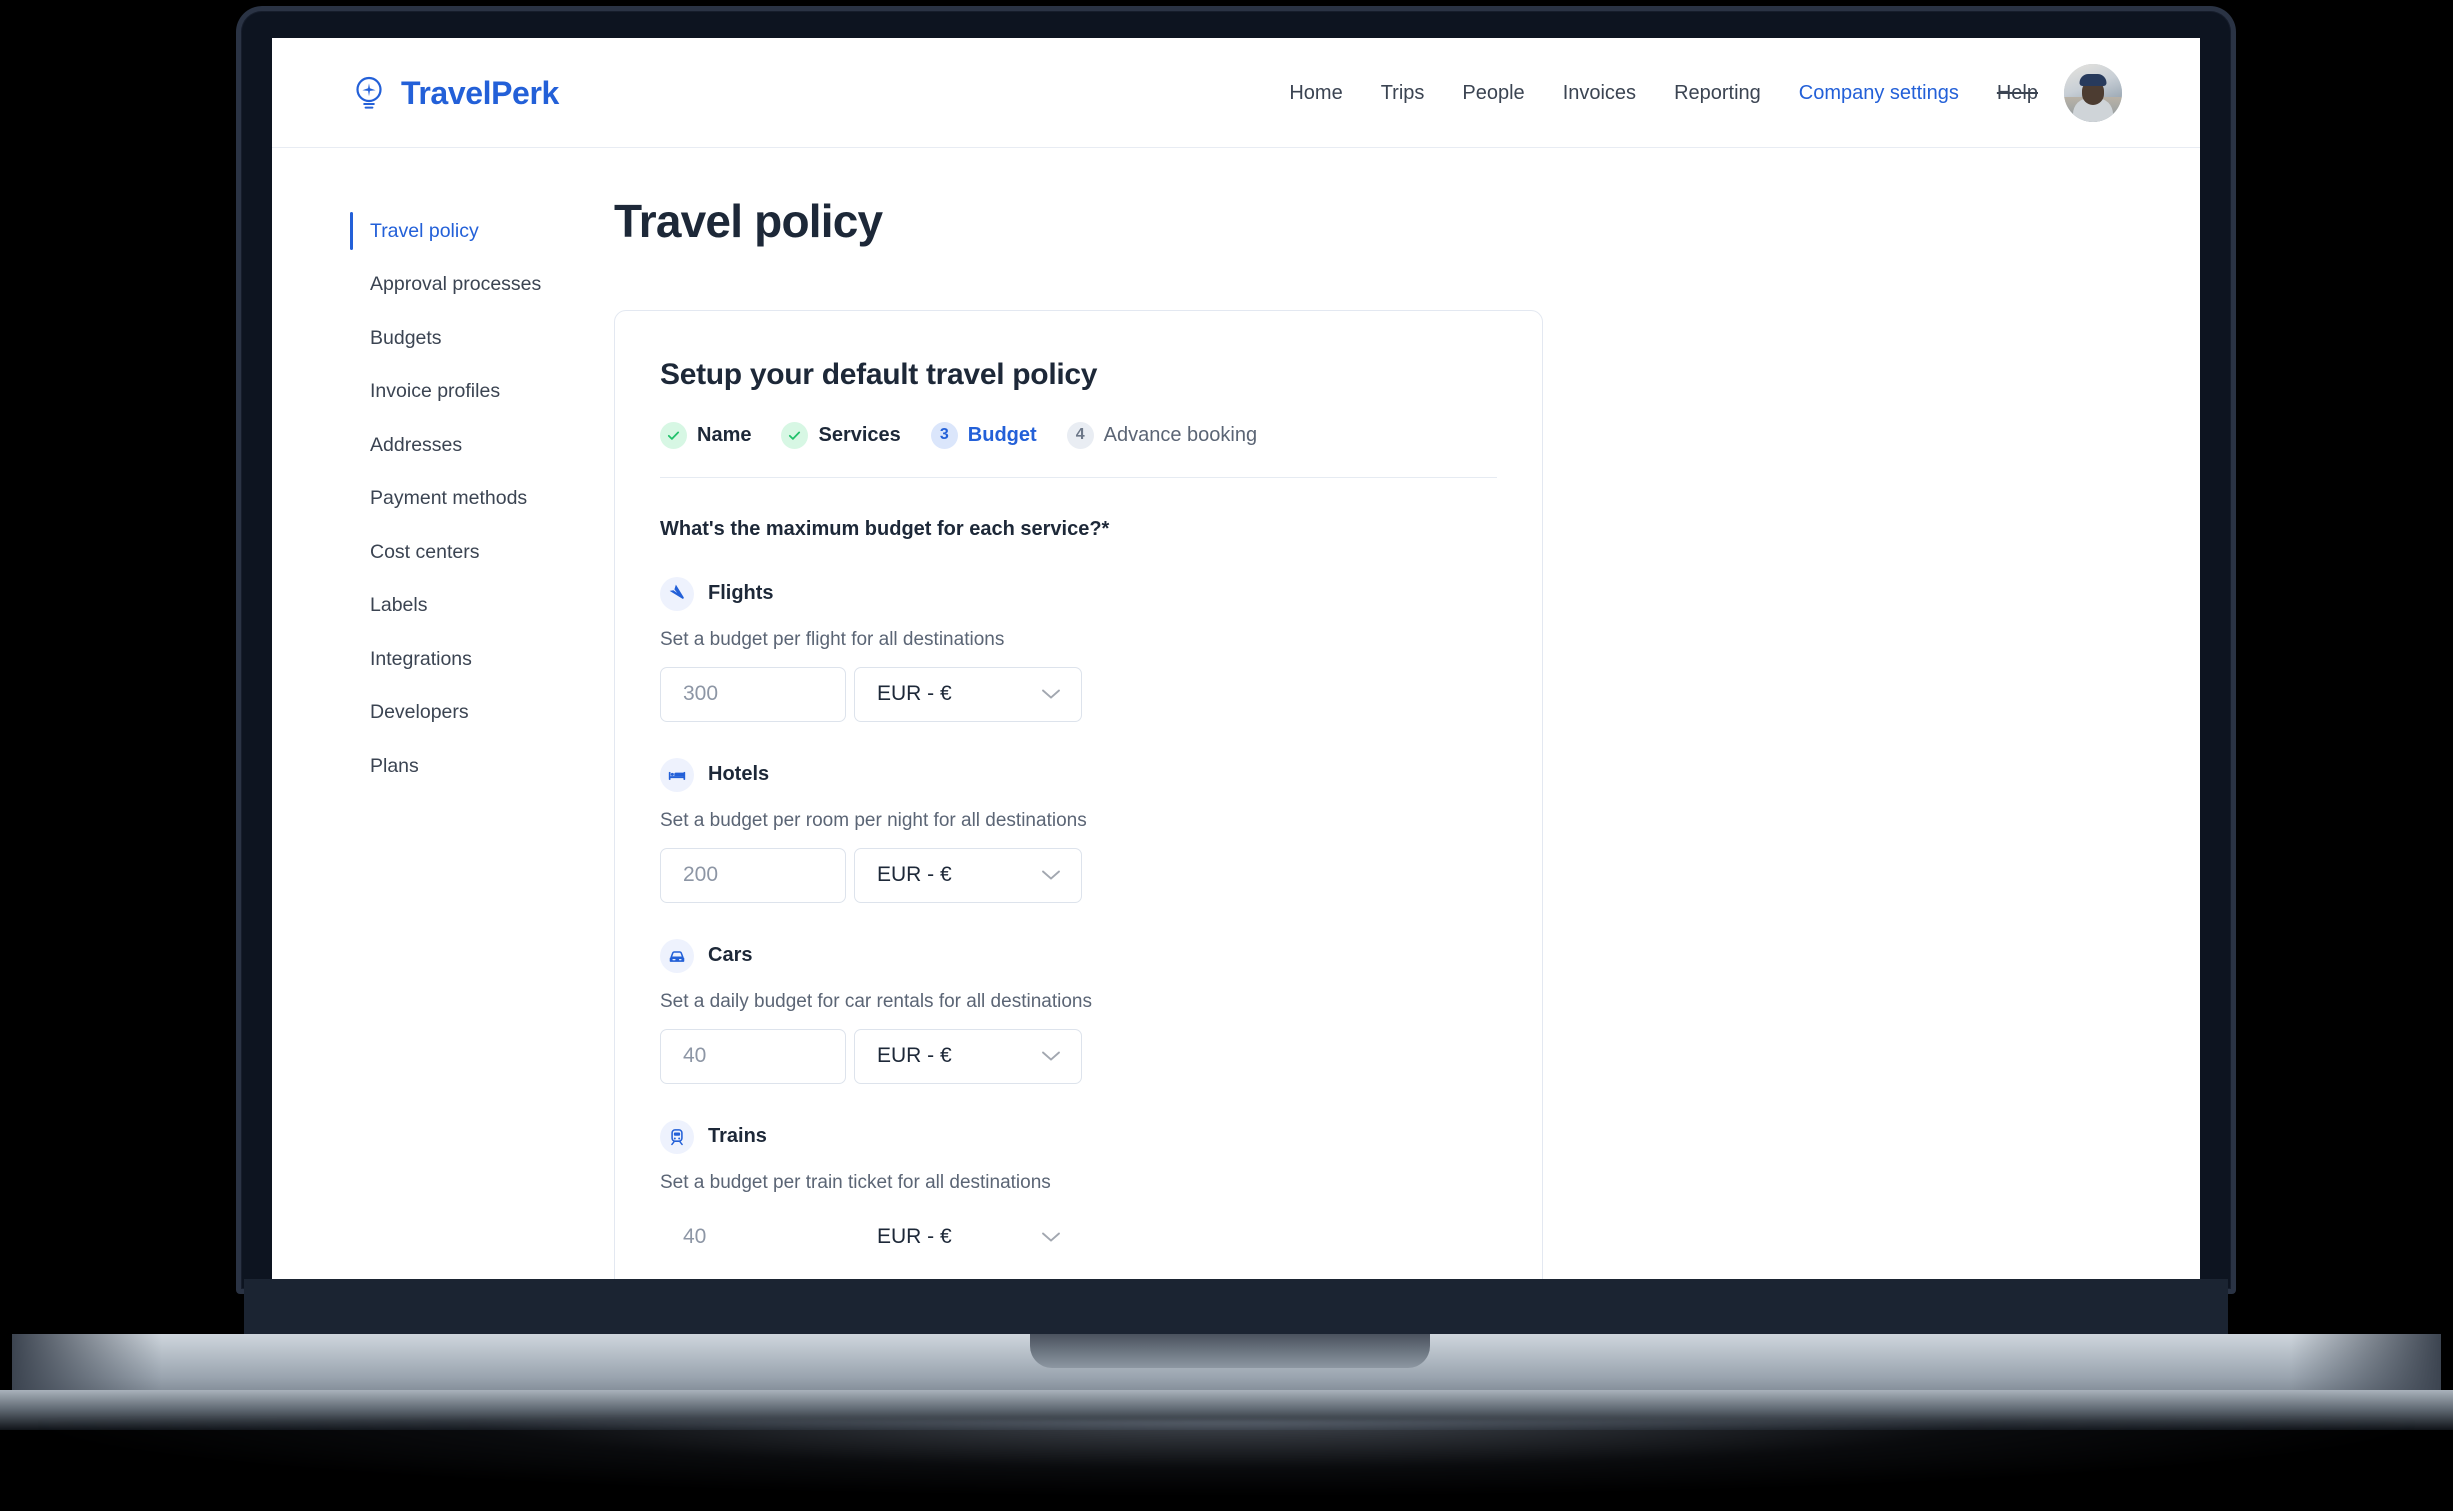 This screenshot has width=2453, height=1511. Describe the element at coordinates (968, 694) in the screenshot. I see `flights-currency-select: EUR - €` at that location.